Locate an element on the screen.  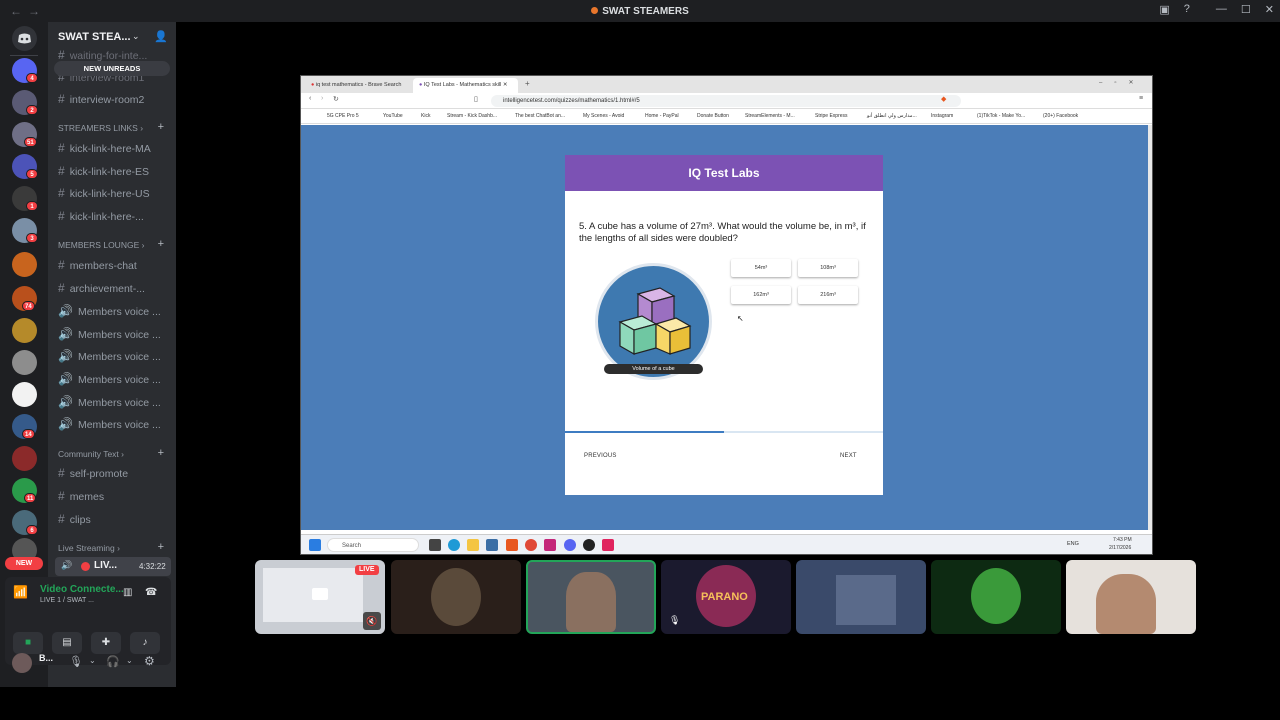
channel-item: # memes is located at coordinates (81, 496).